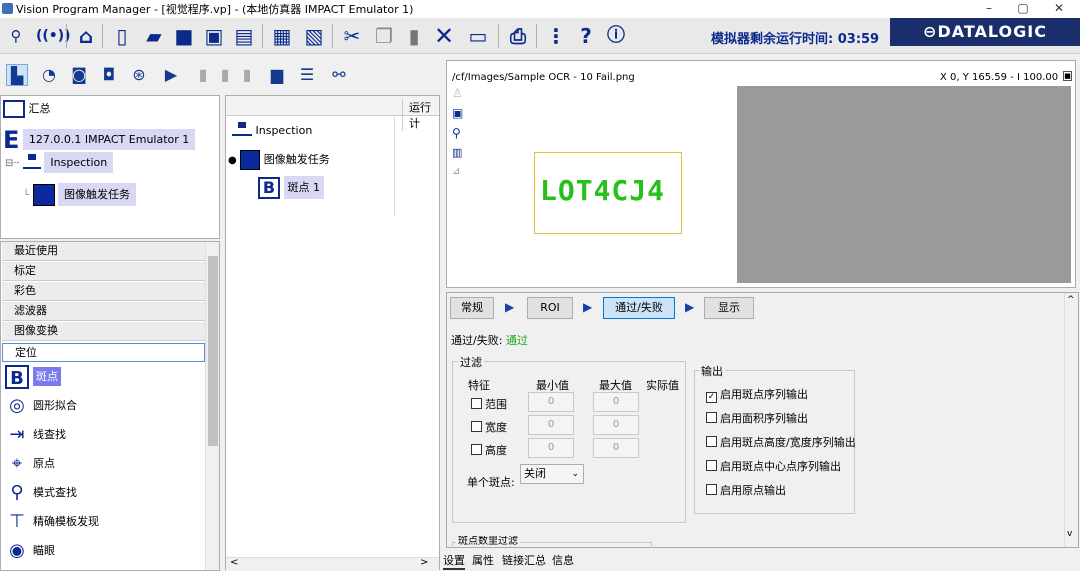 This screenshot has width=1080, height=571. I want to click on tool-line-find: ⇥ 线查找, so click(105, 435).